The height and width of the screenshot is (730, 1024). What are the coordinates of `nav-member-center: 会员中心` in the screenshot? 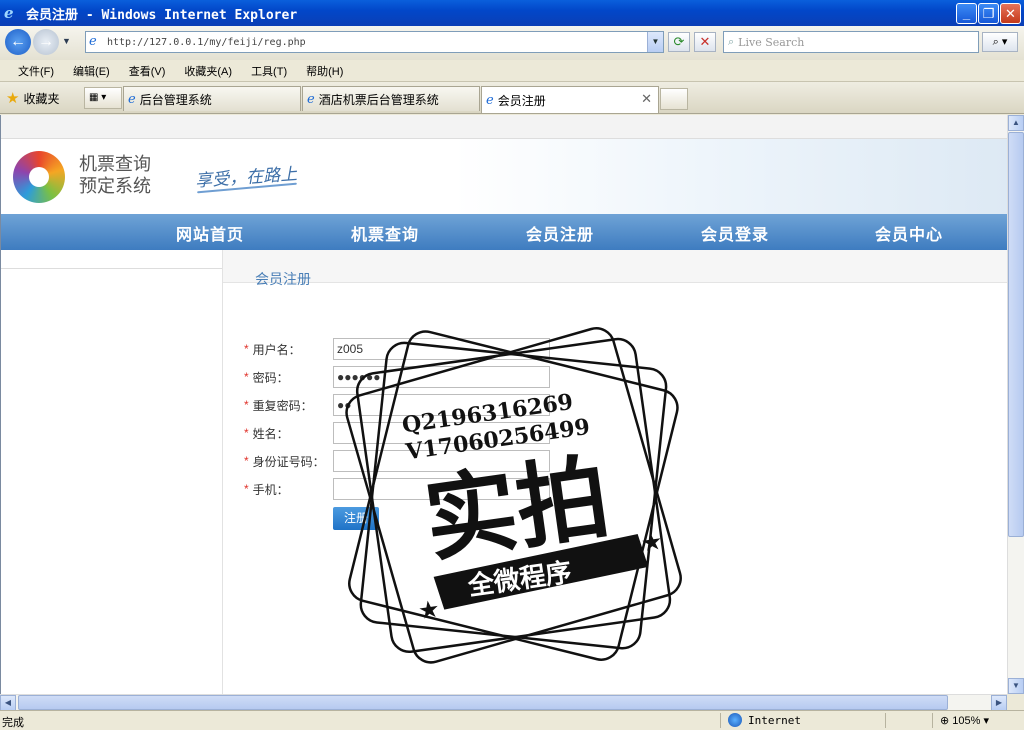 It's located at (909, 233).